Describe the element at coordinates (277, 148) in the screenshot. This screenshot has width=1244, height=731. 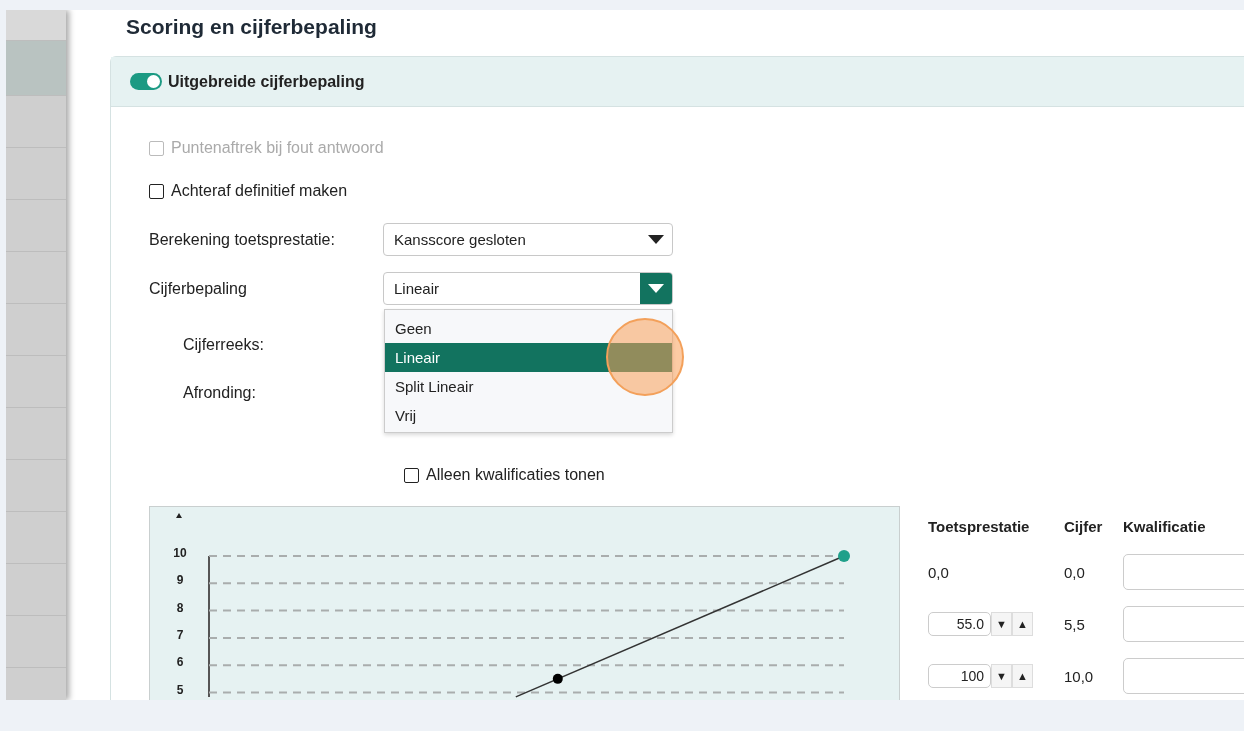
I see `checkbox-label: Puntenaftrek bij fout antwoord` at that location.